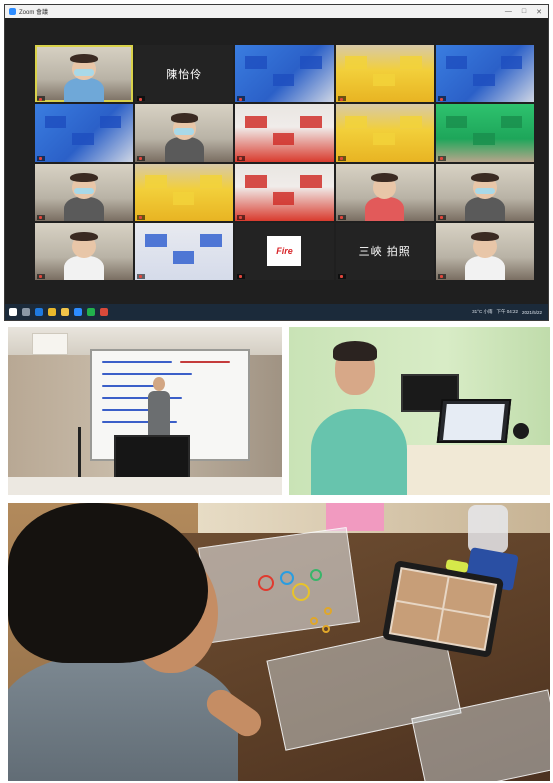 This screenshot has height=783, width=553. What do you see at coordinates (91, 312) in the screenshot?
I see `line-icon` at bounding box center [91, 312].